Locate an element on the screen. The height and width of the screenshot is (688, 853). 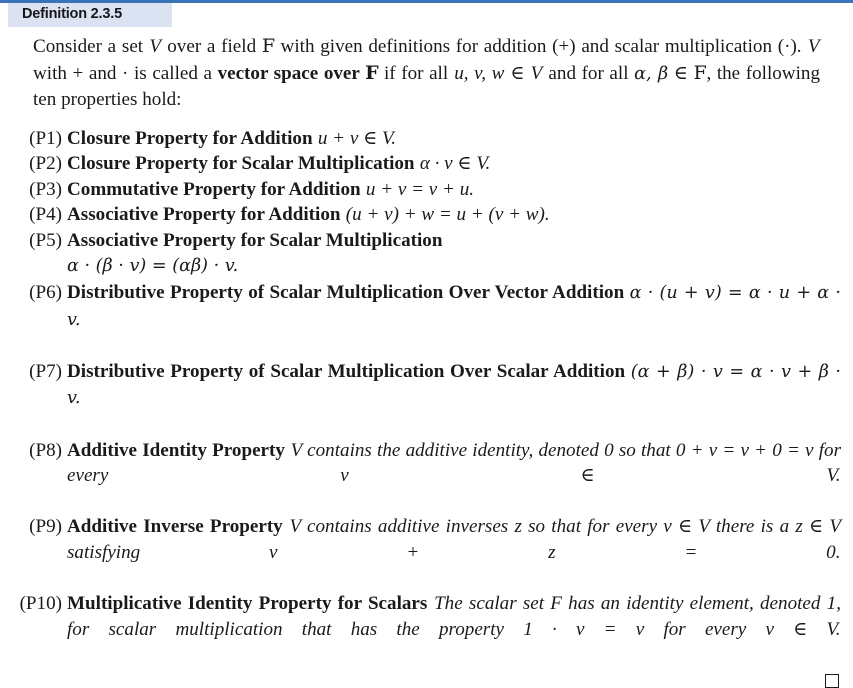
variable-V-3: V is located at coordinates (536, 73).